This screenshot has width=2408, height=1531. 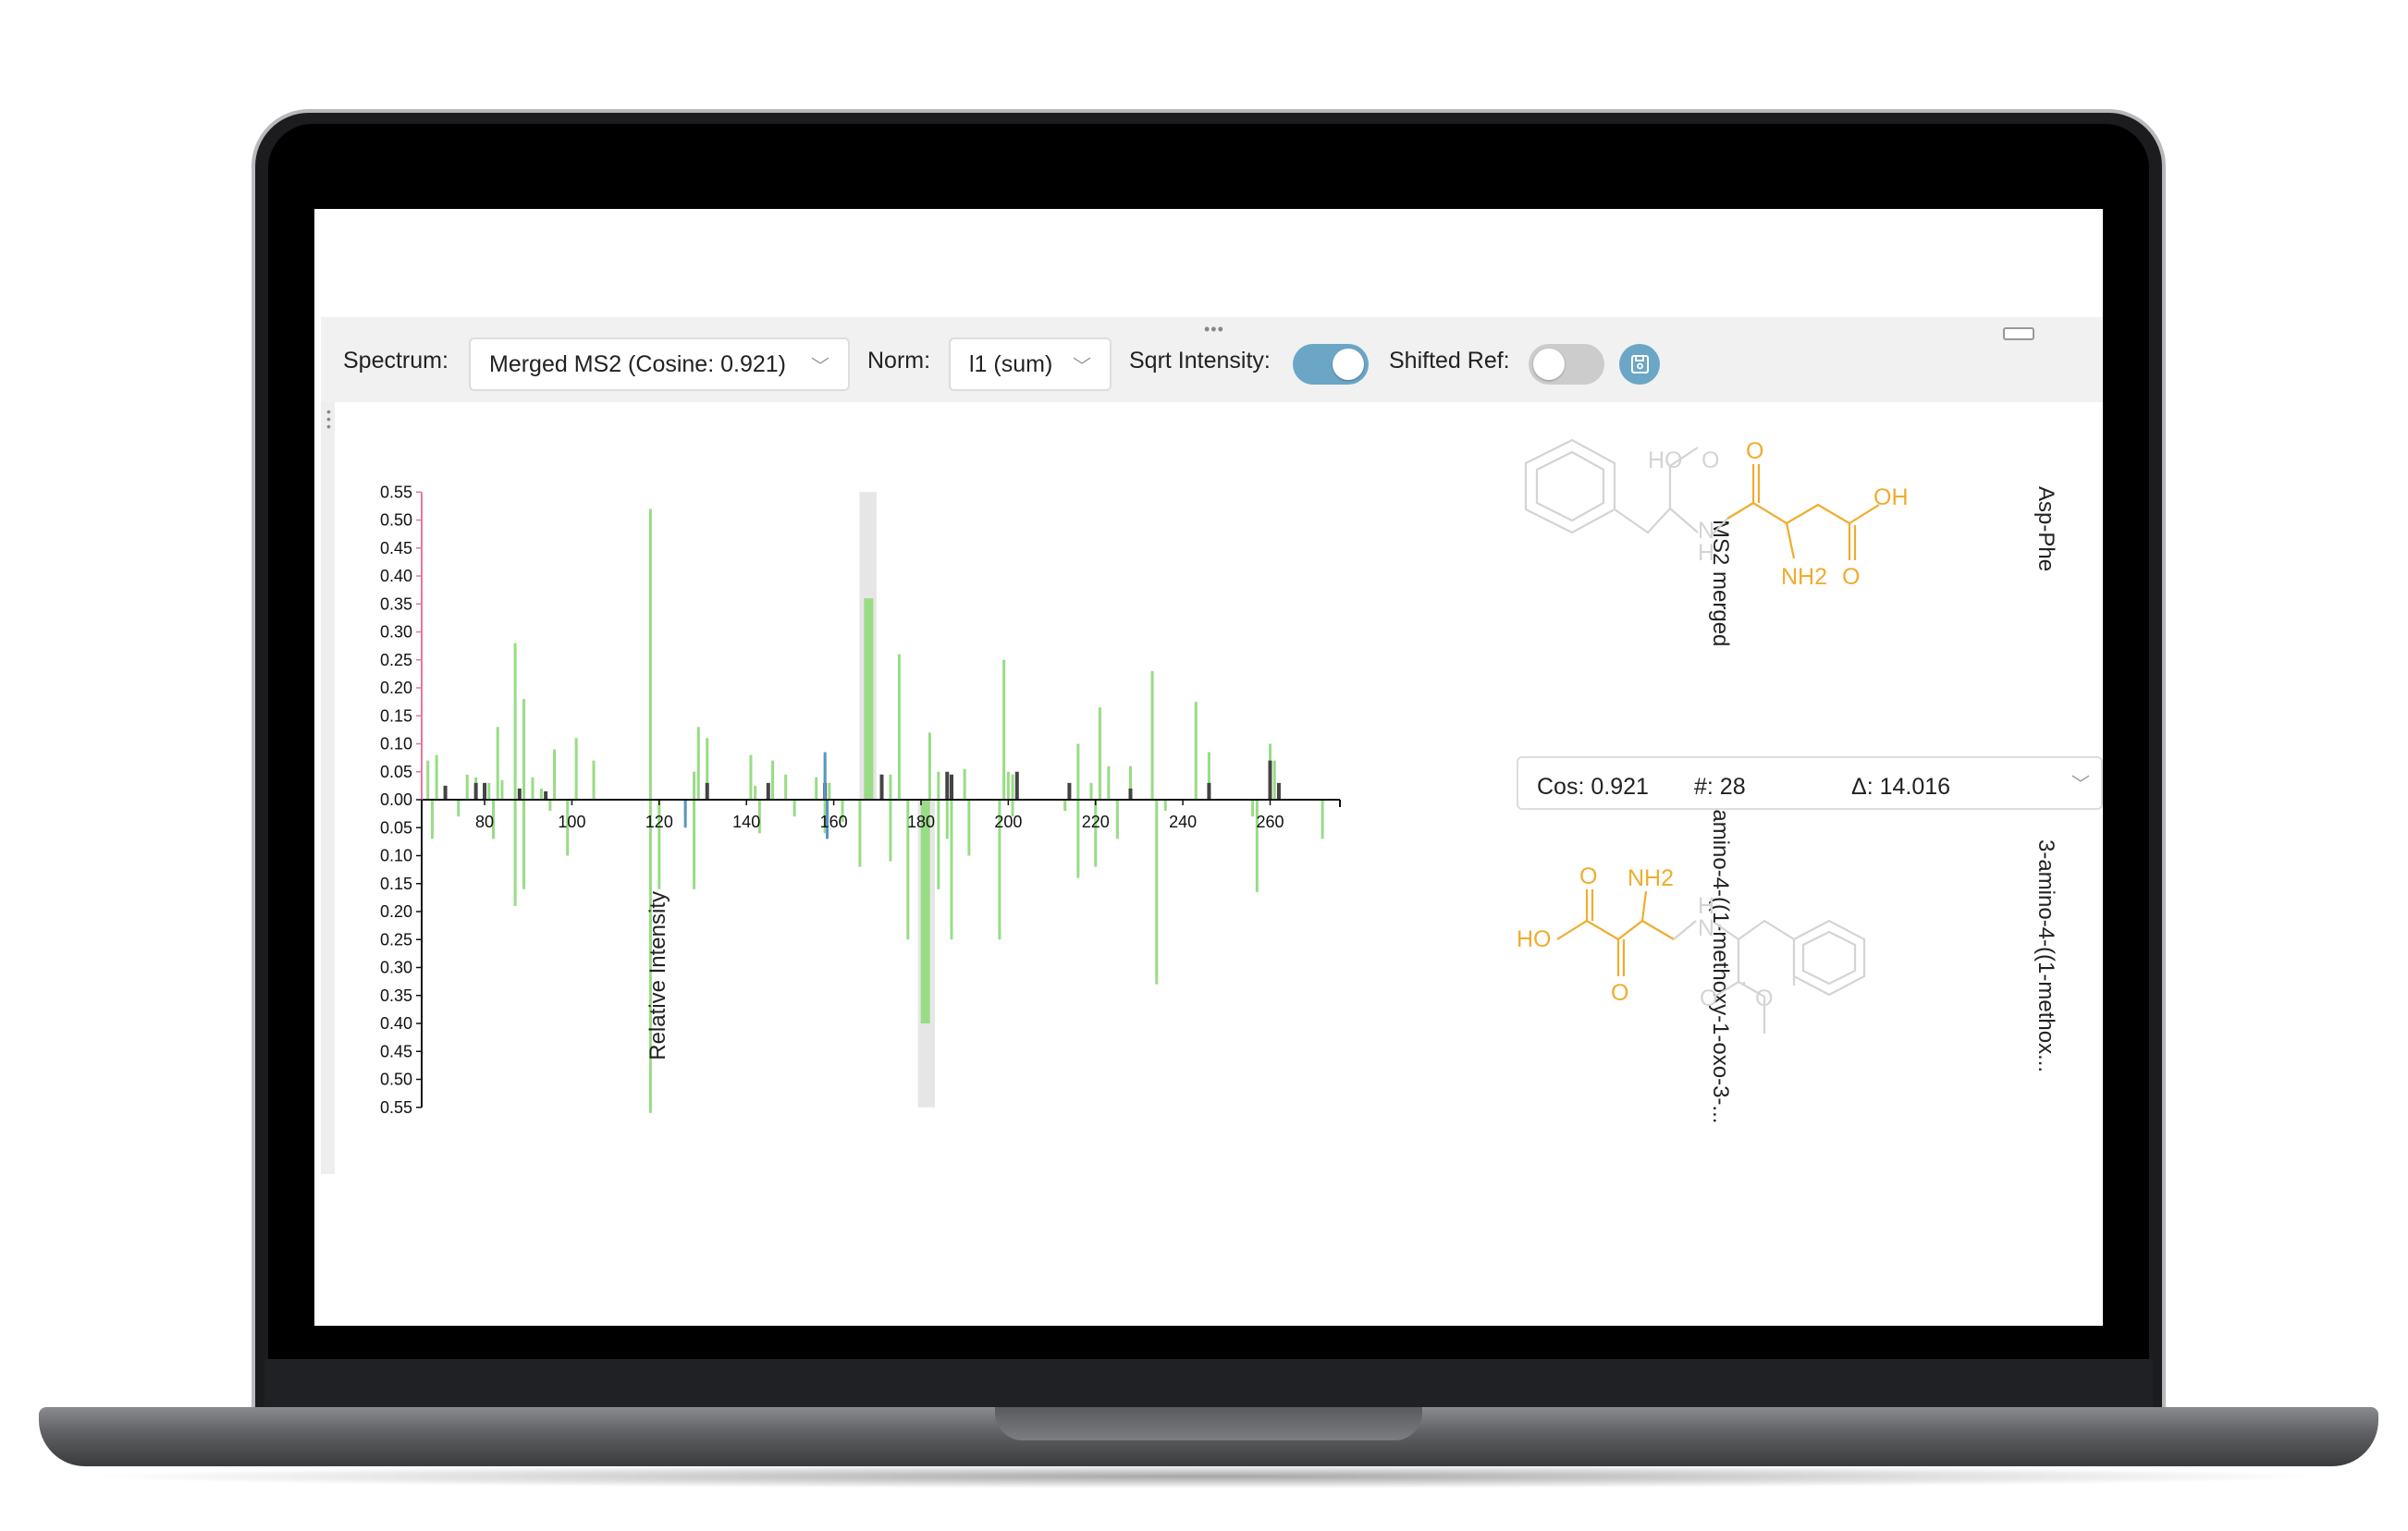 What do you see at coordinates (1804, 577) in the screenshot?
I see `top-nh2-label: NH2` at bounding box center [1804, 577].